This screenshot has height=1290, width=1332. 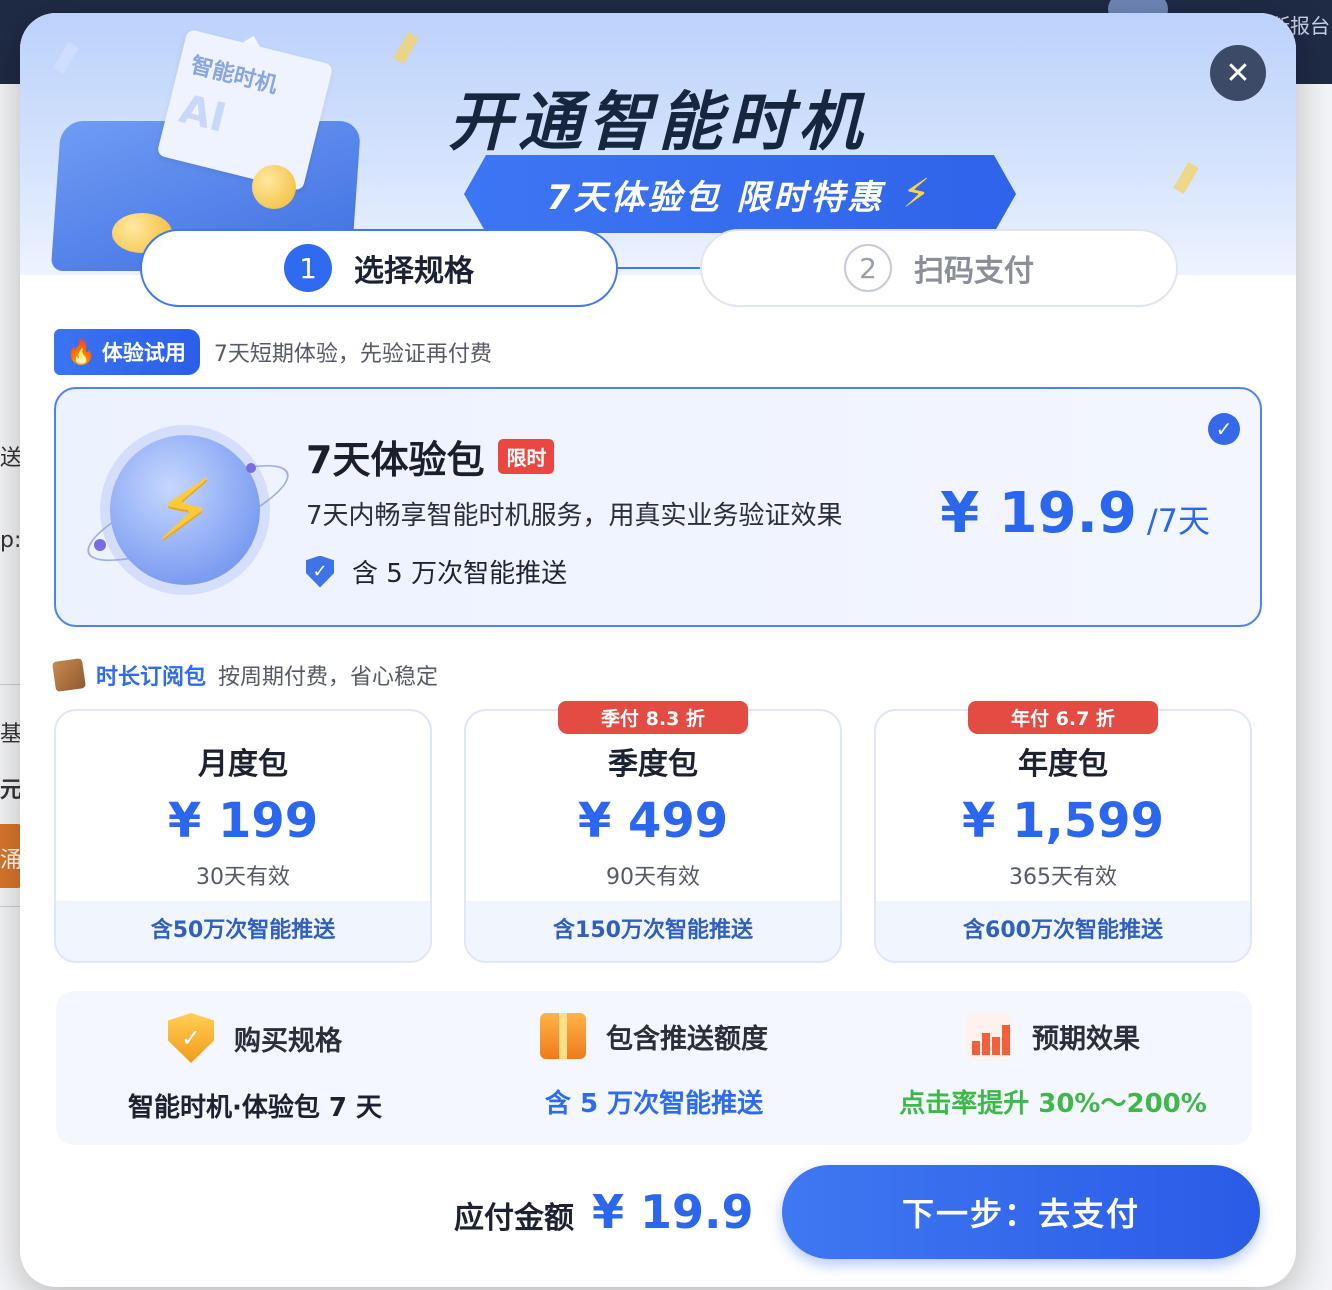 What do you see at coordinates (653, 877) in the screenshot?
I see `plan-validity: 90天有效` at bounding box center [653, 877].